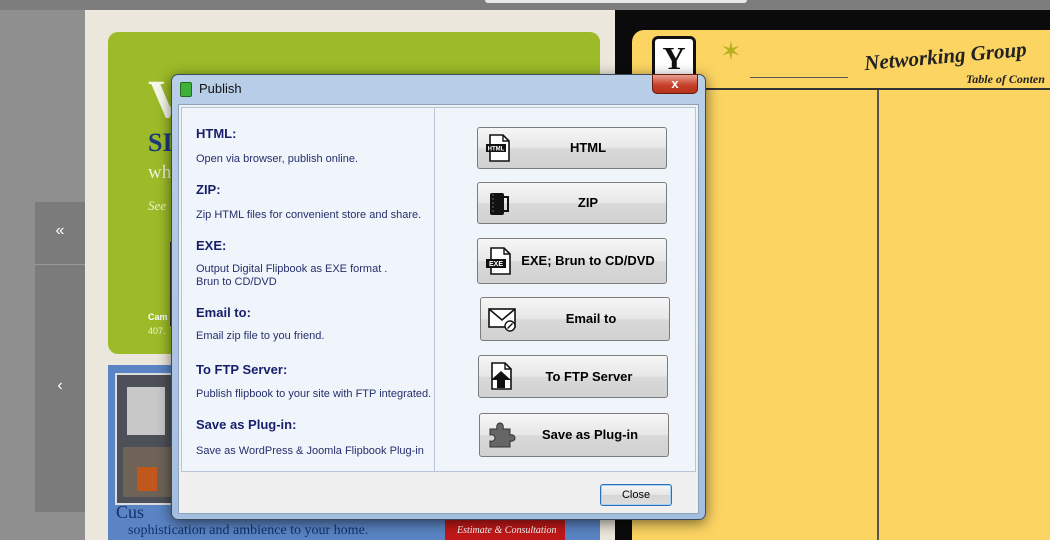 The image size is (1050, 540). I want to click on html-heading: HTML:, so click(216, 133).